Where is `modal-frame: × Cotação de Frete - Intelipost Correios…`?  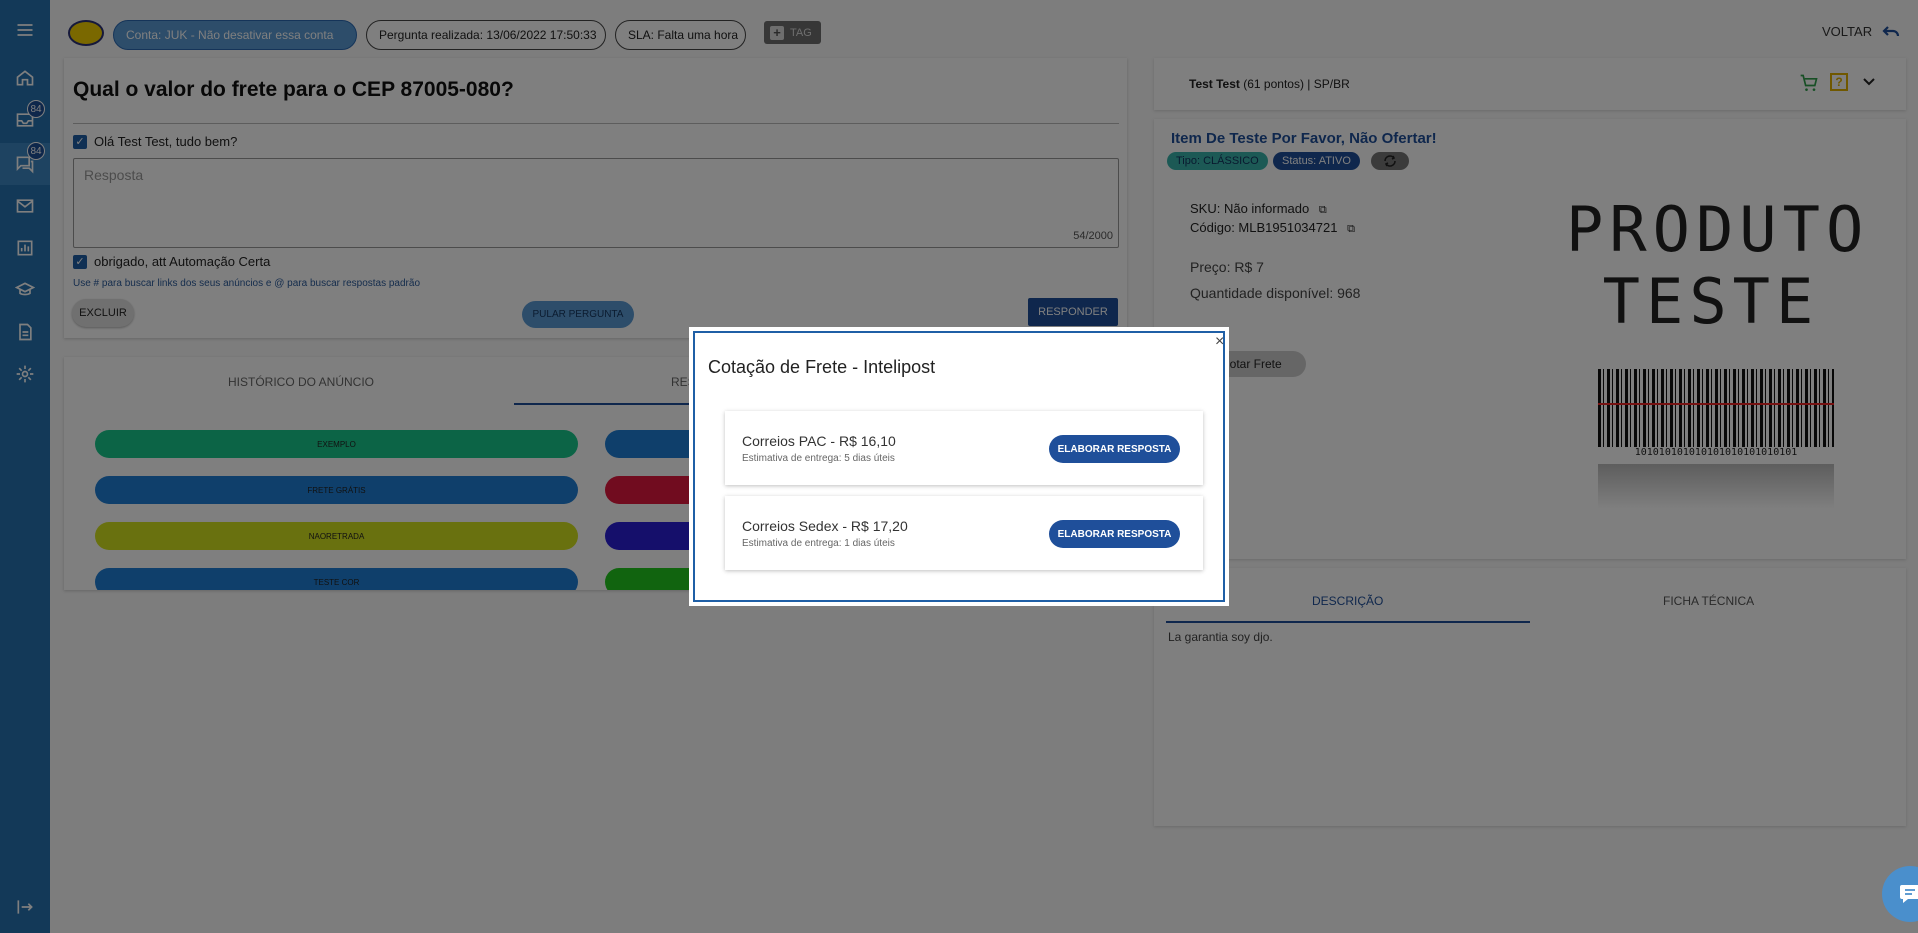 modal-frame: × Cotação de Frete - Intelipost Correios… is located at coordinates (959, 466).